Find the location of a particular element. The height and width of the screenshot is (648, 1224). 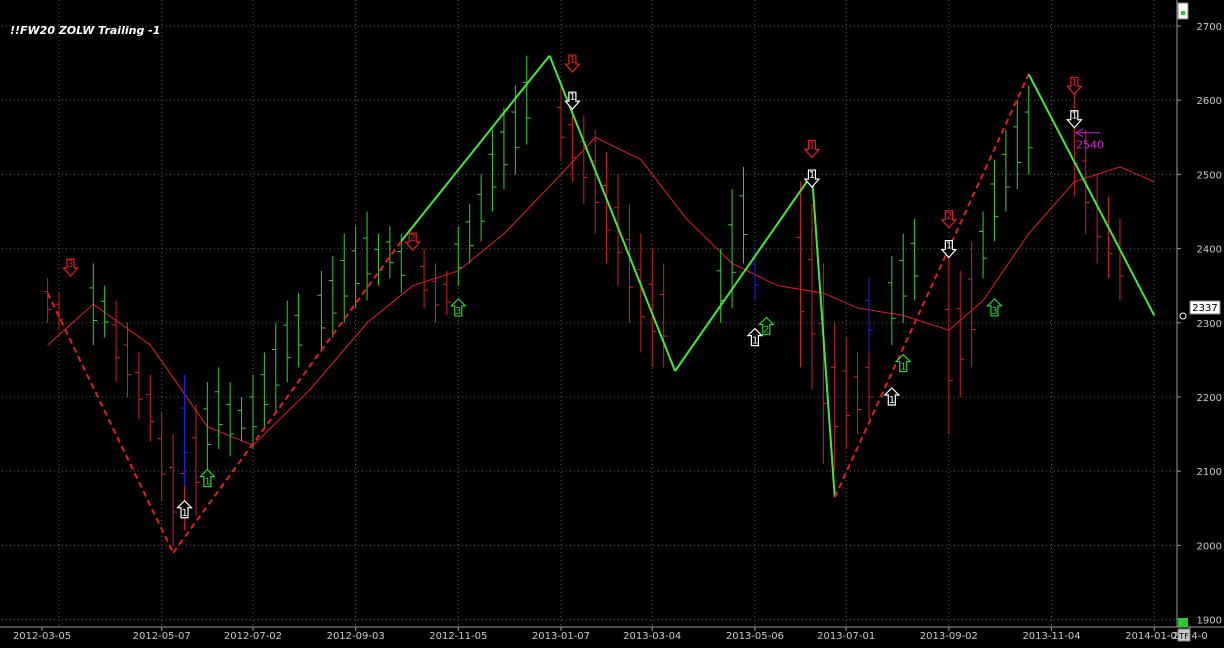

chart-title: !!FW20 ZOLW Trailing -1 is located at coordinates (85, 30).